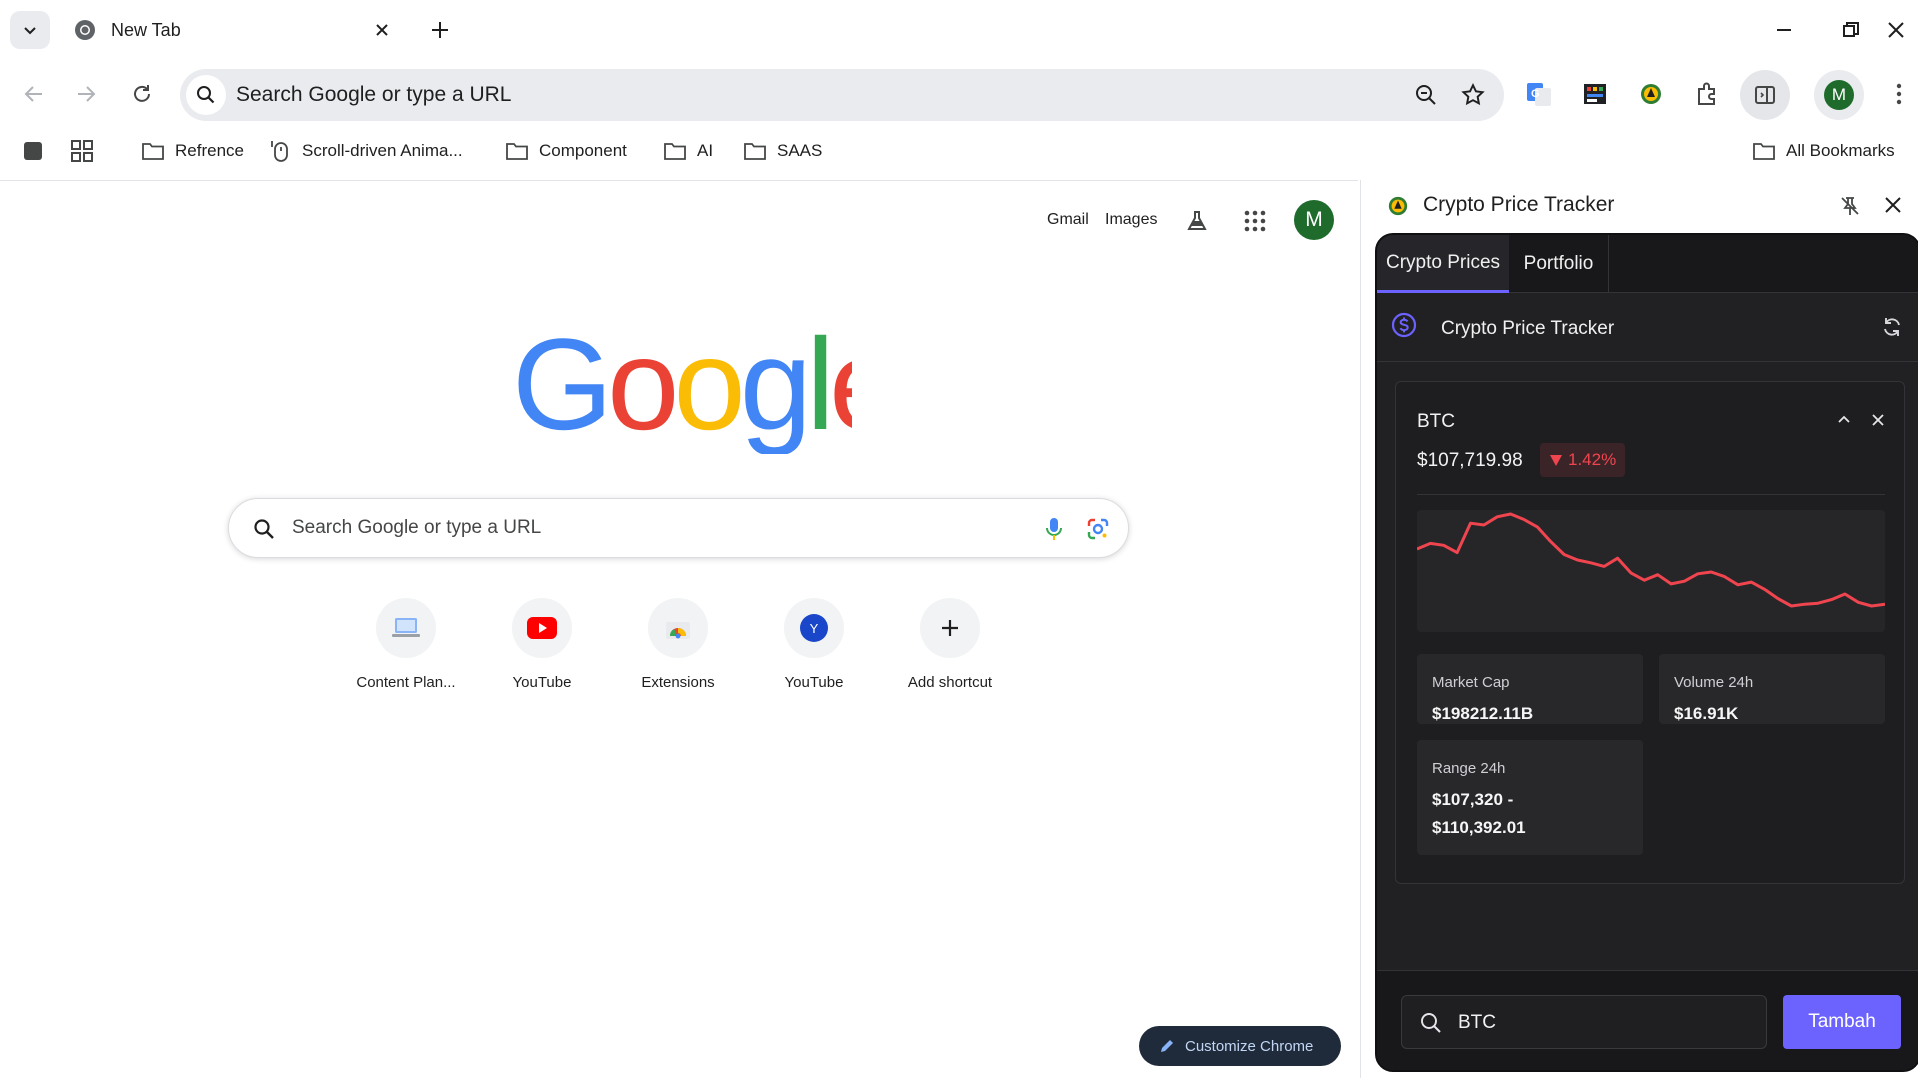 The image size is (1918, 1078). What do you see at coordinates (374, 94) in the screenshot?
I see `omnibox-placeholder: Search Google or type a URL` at bounding box center [374, 94].